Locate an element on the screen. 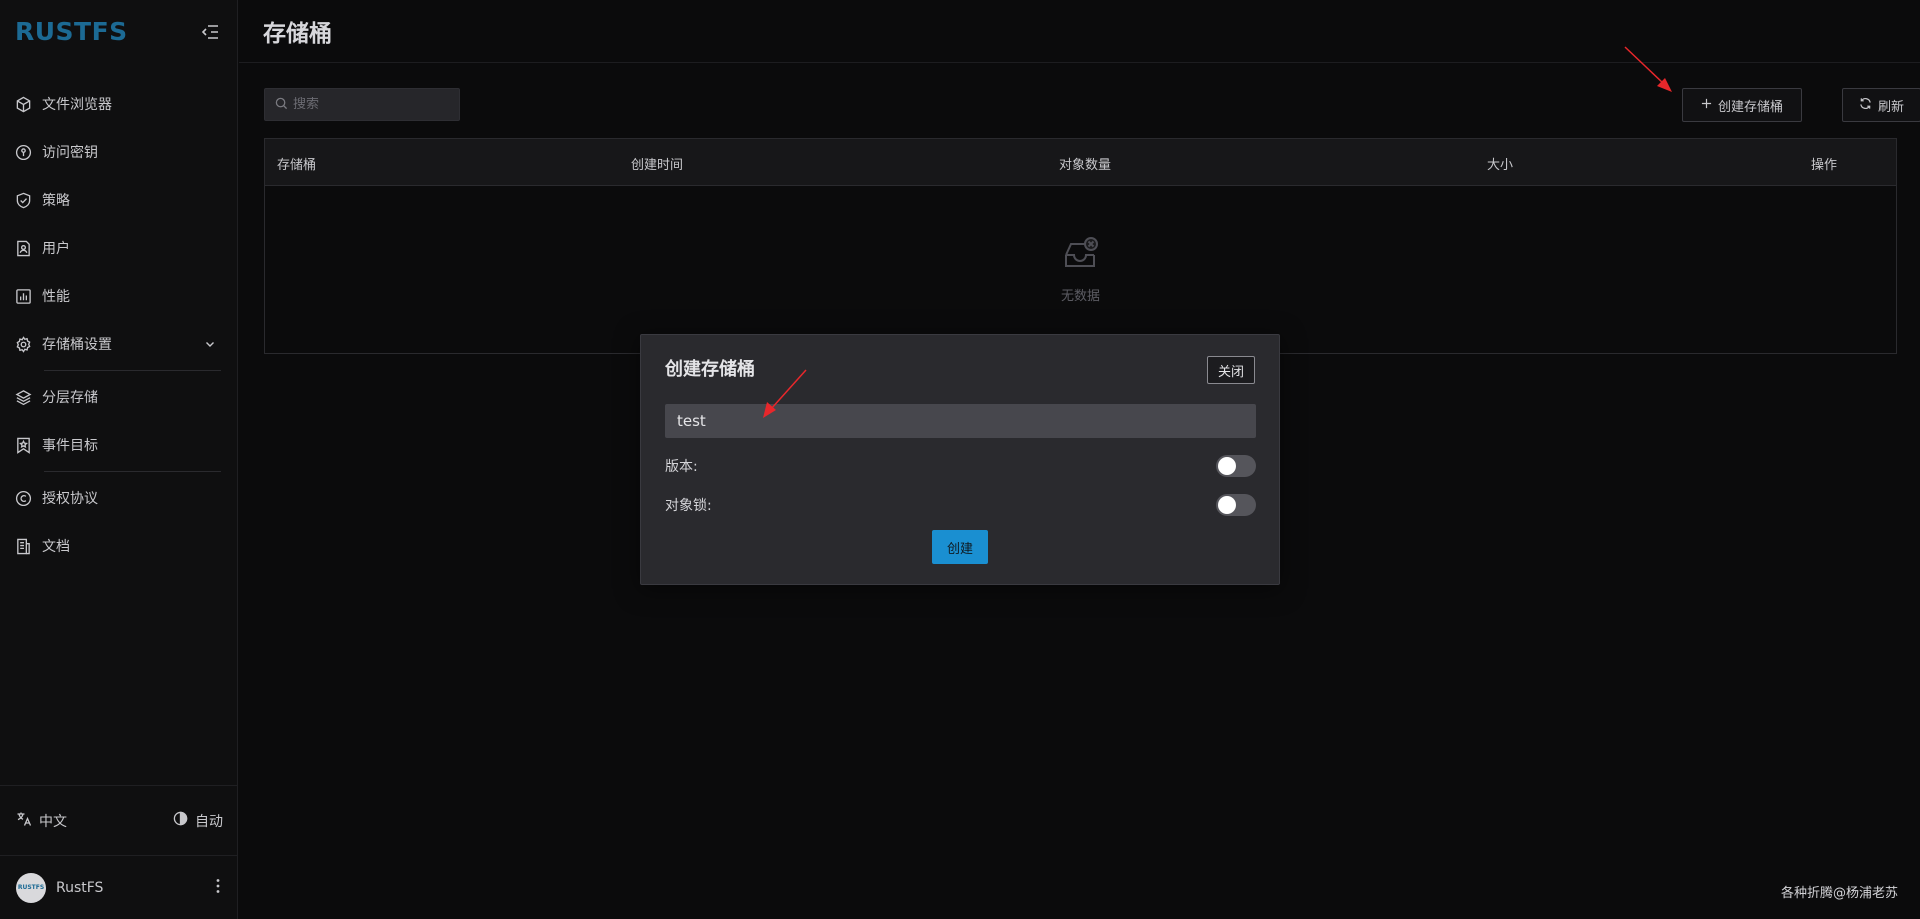 Image resolution: width=1920 pixels, height=919 pixels. sidebar-item-label: 文件浏览器 is located at coordinates (77, 105).